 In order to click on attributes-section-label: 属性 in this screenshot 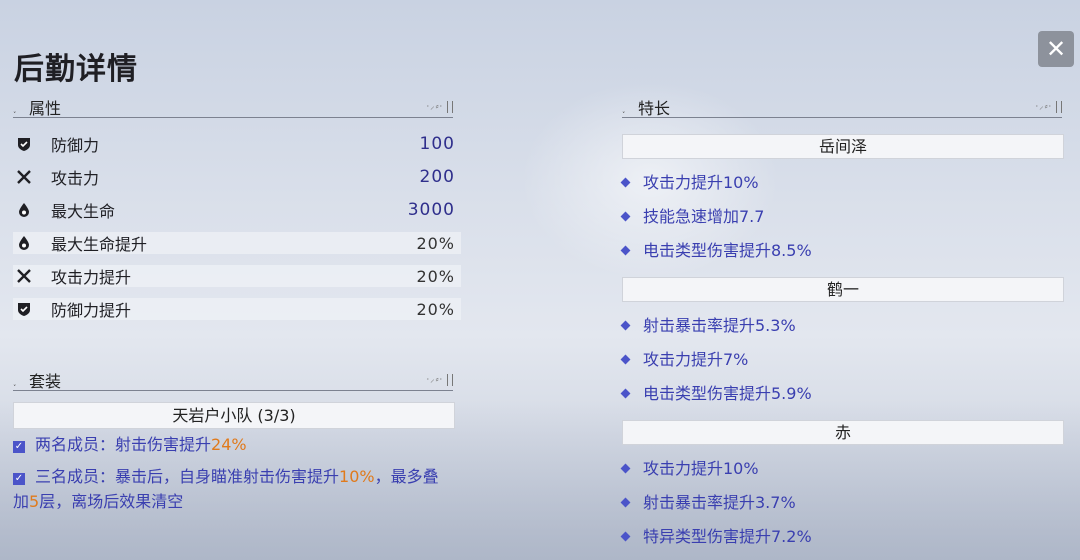, I will do `click(45, 108)`.